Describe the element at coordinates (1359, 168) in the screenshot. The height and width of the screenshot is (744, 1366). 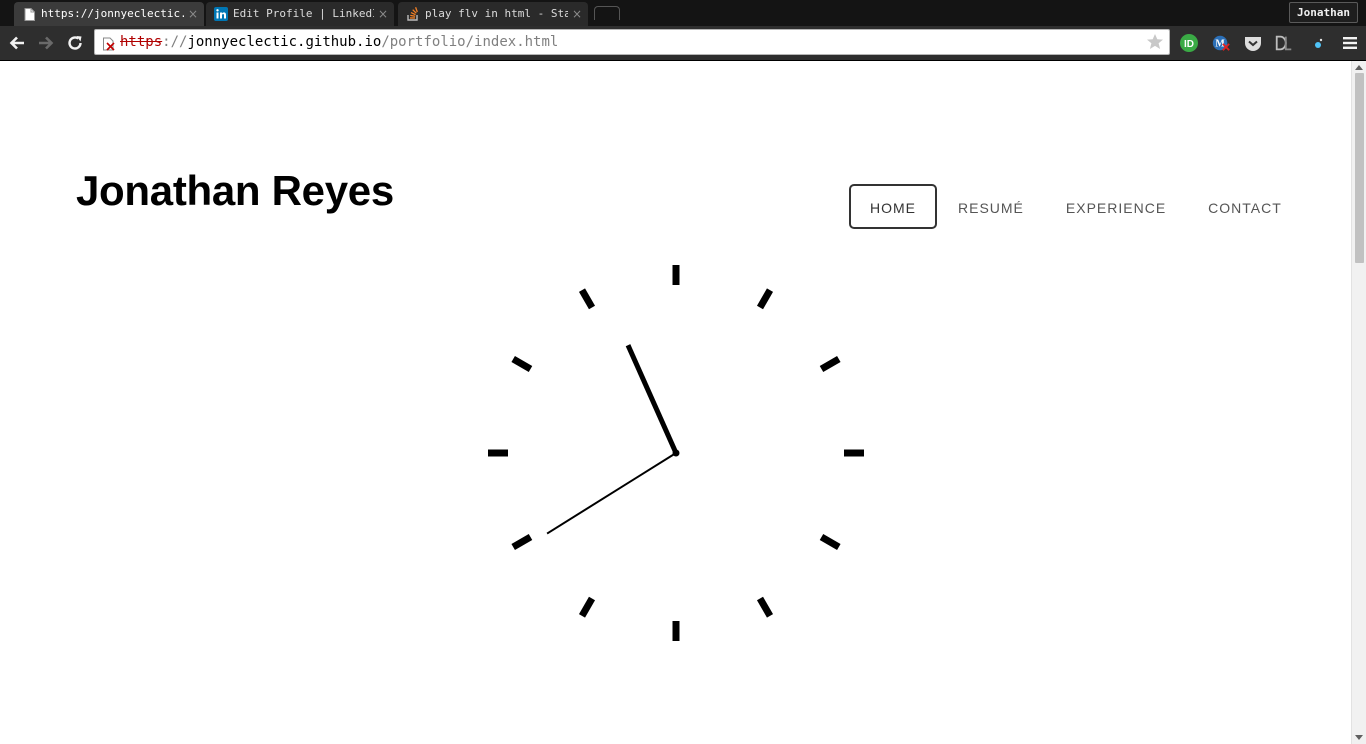
I see `scroll-thumb` at that location.